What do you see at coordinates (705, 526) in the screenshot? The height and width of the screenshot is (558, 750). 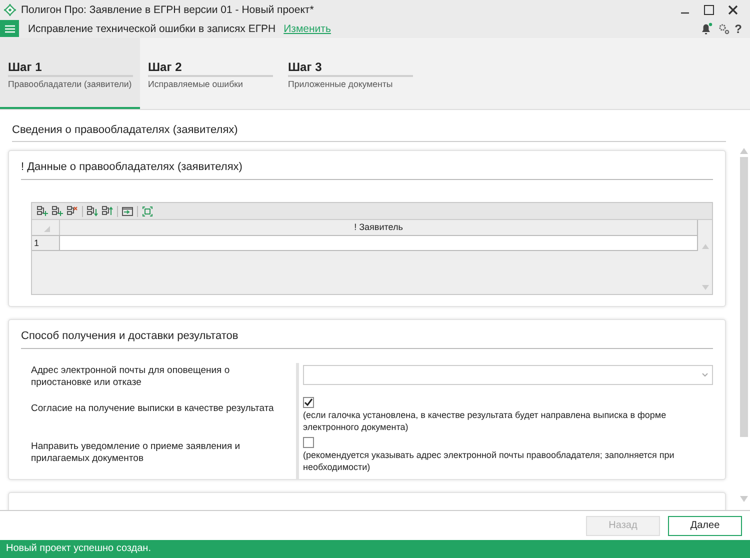 I see `next-button: Далее` at bounding box center [705, 526].